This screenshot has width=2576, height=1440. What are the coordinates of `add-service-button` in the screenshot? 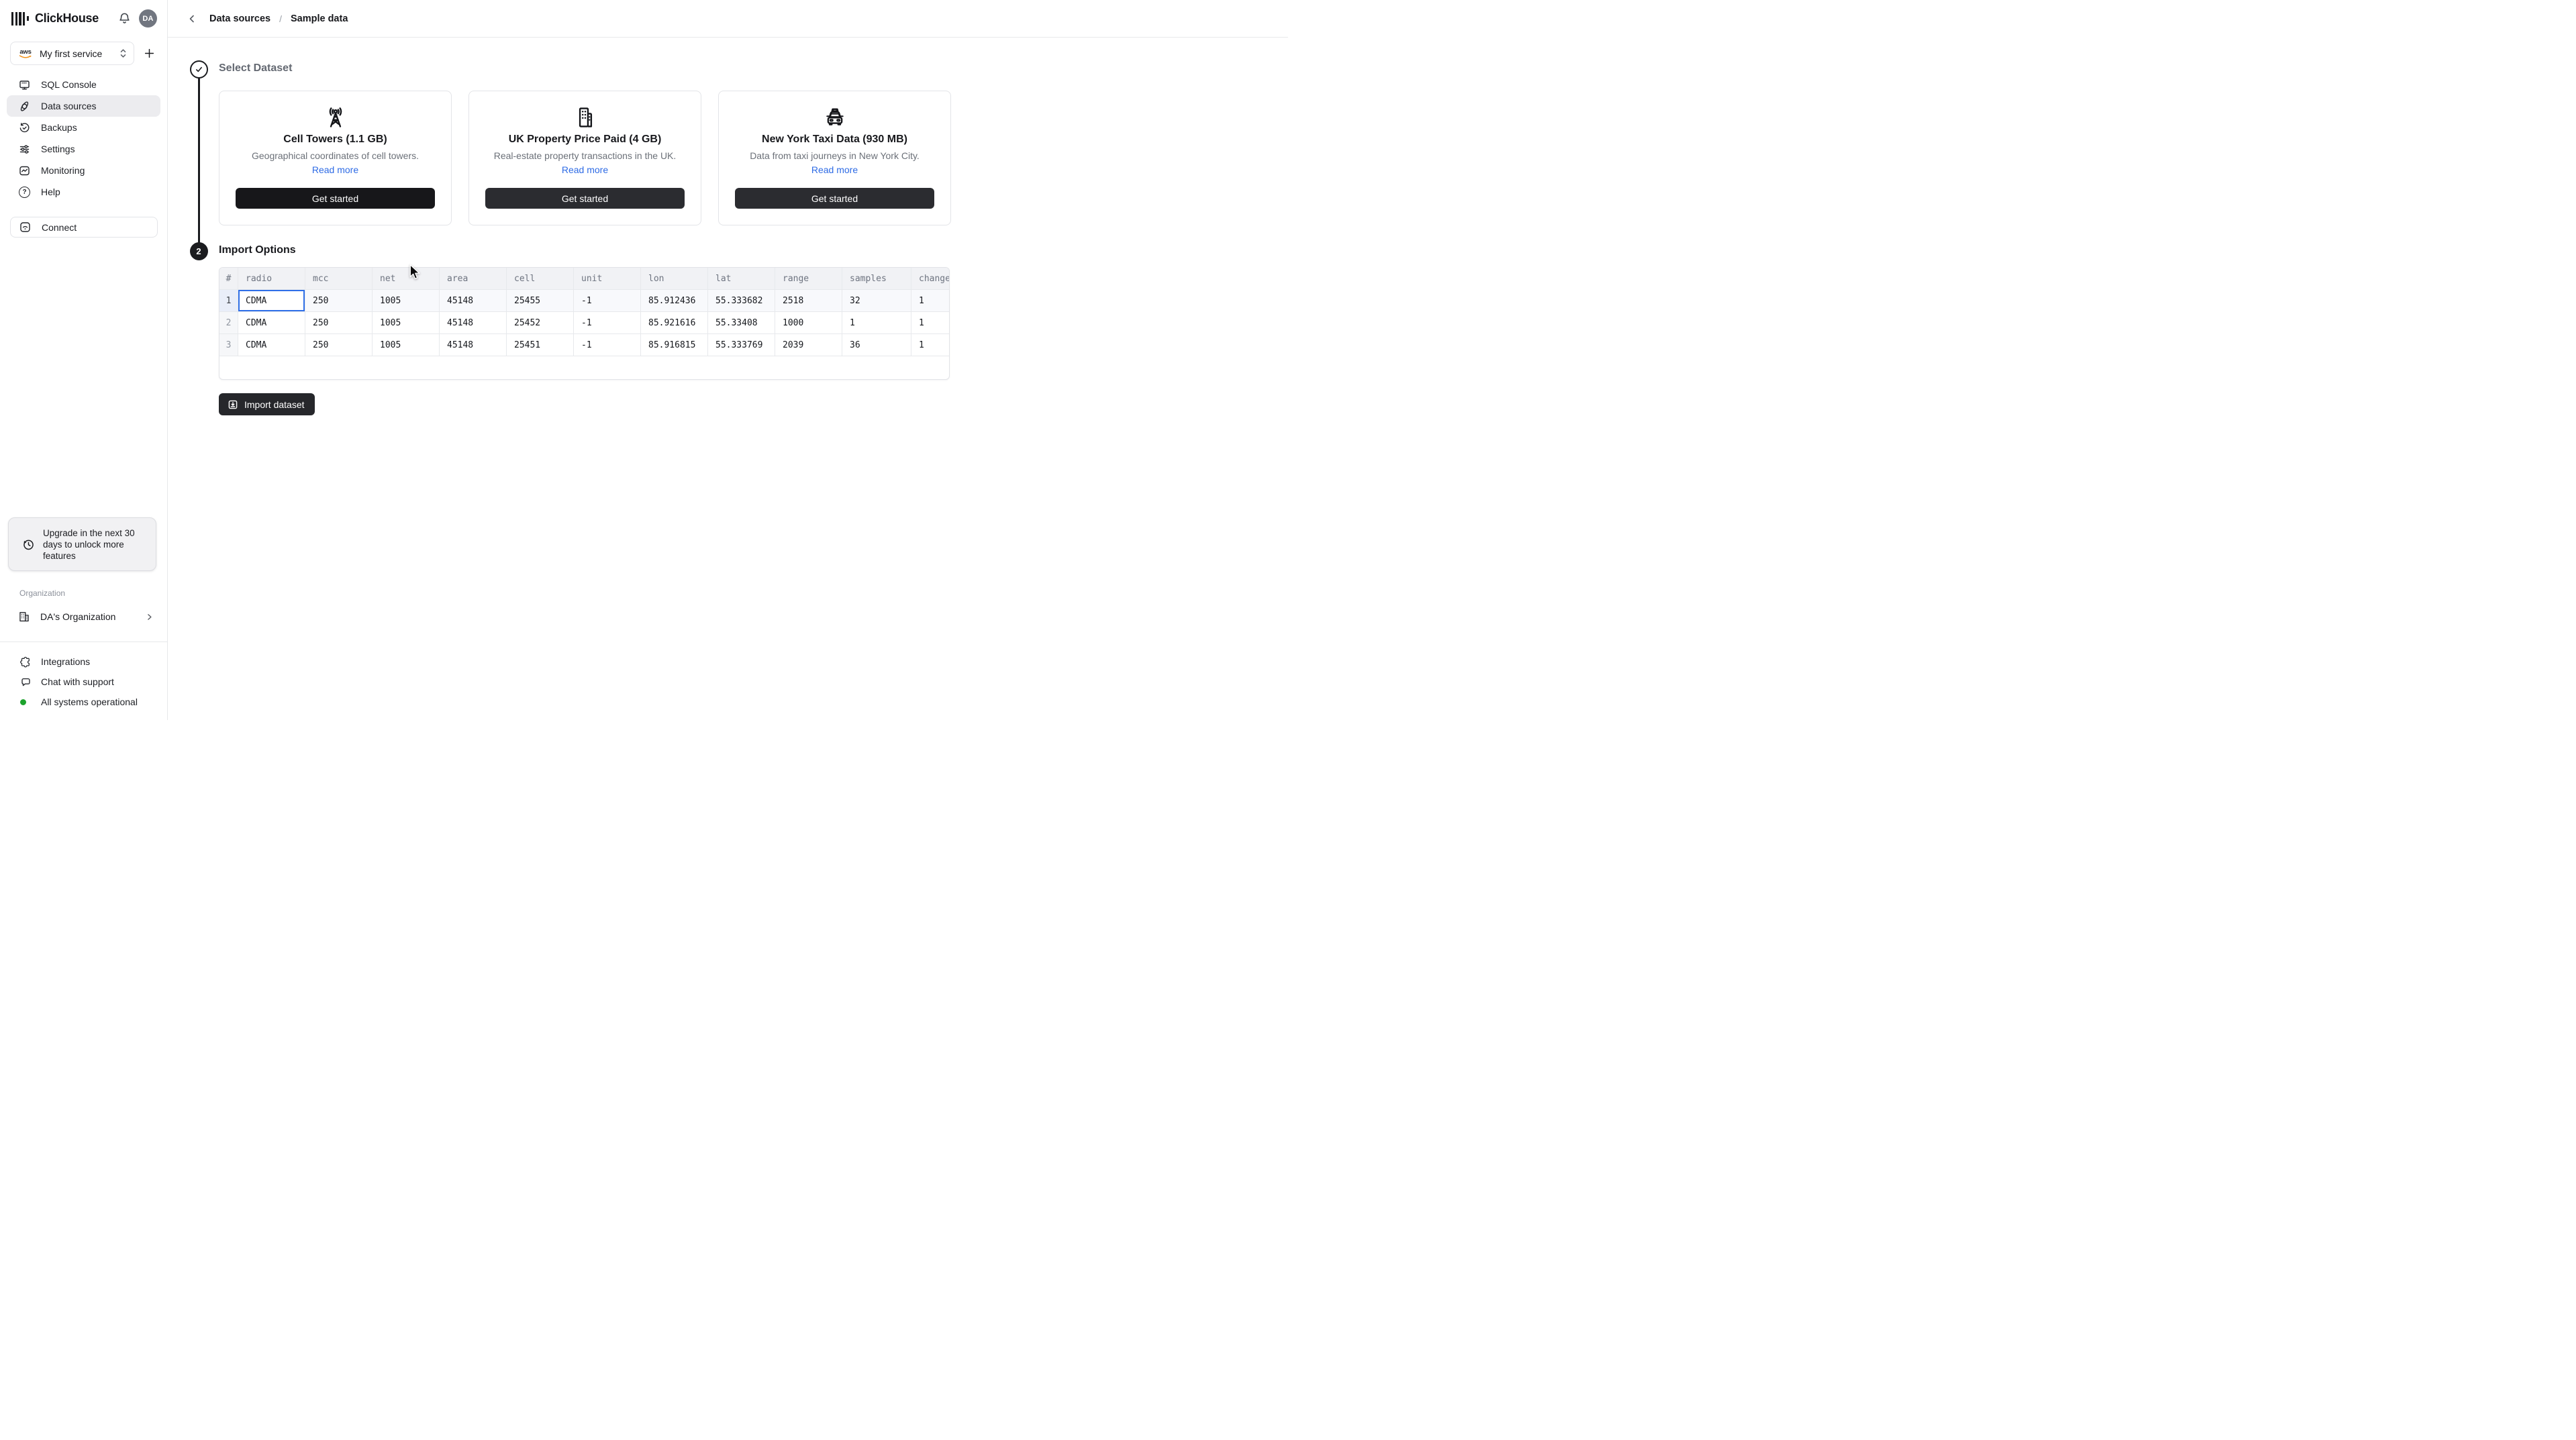 It's located at (149, 53).